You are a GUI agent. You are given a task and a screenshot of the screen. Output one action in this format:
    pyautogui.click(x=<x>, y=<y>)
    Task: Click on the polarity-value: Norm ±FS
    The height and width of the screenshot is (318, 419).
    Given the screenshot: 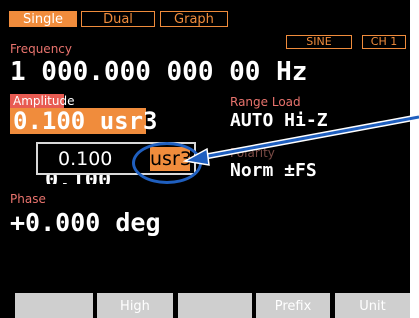 What is the action you would take?
    pyautogui.click(x=273, y=171)
    